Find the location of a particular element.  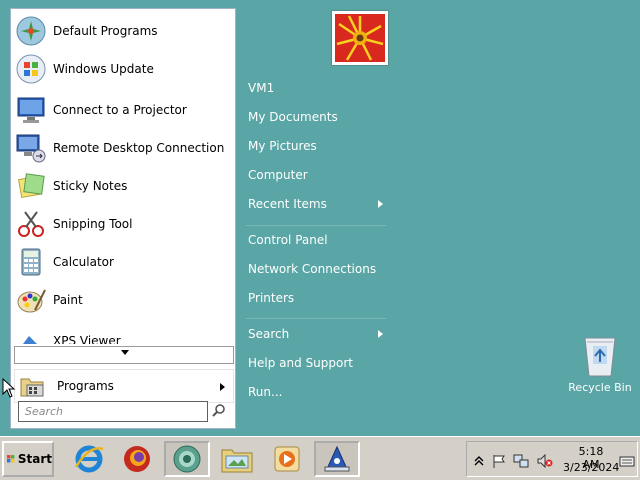

program-label: Connect to a Projector is located at coordinates (120, 110).